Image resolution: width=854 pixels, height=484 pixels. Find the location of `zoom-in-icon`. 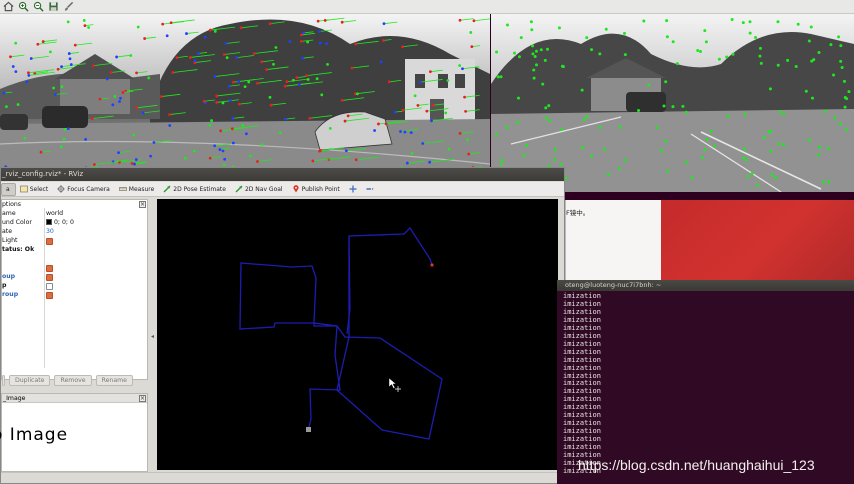

zoom-in-icon is located at coordinates (23, 7).